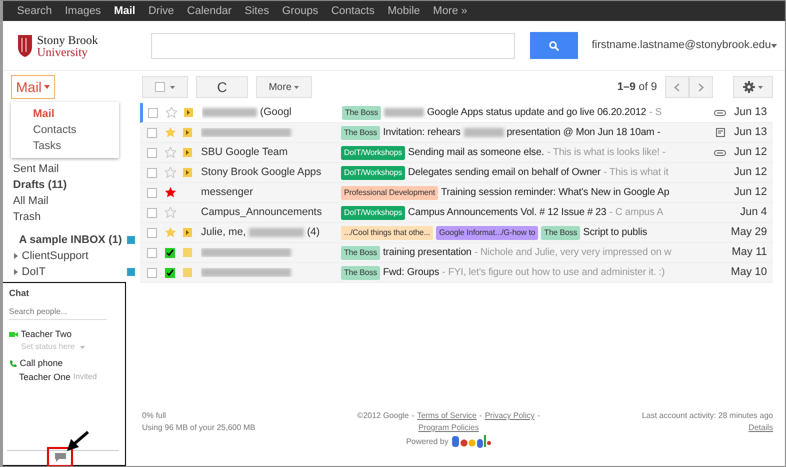  I want to click on search-icon, so click(553, 45).